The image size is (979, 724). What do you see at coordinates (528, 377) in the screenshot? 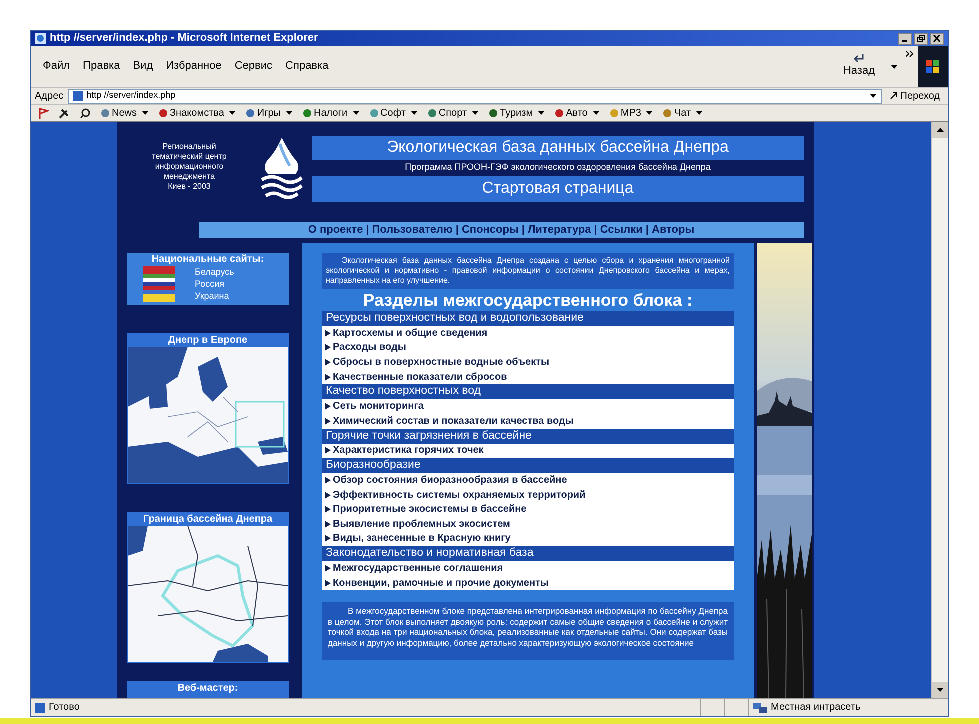
I see `section-link: Качественные показатели сбросов` at bounding box center [528, 377].